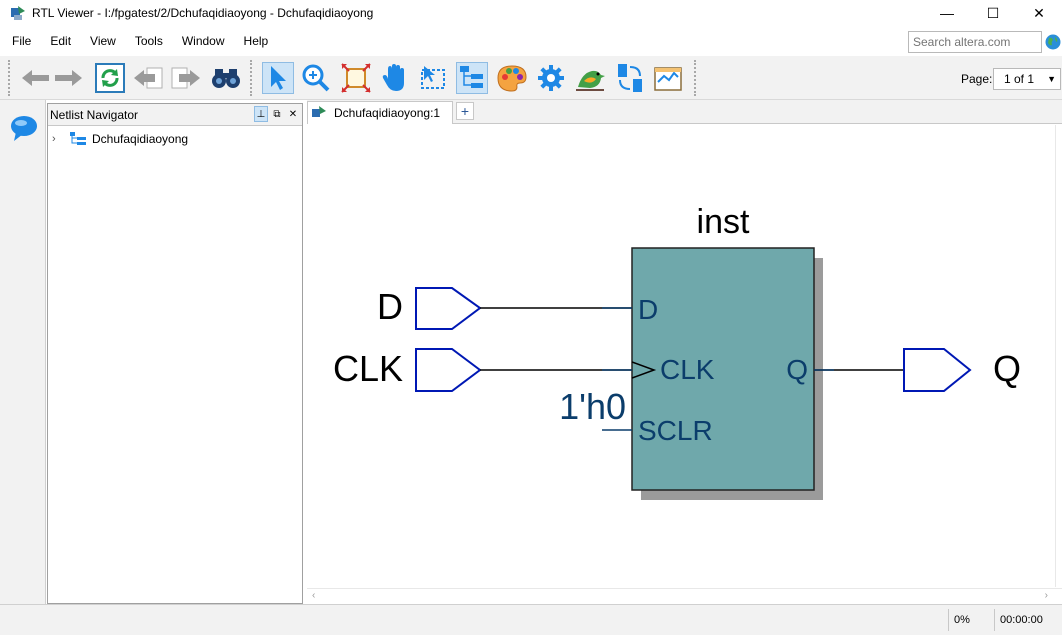 The image size is (1062, 635). Describe the element at coordinates (18, 13) in the screenshot. I see `rtl-viewer-icon` at that location.